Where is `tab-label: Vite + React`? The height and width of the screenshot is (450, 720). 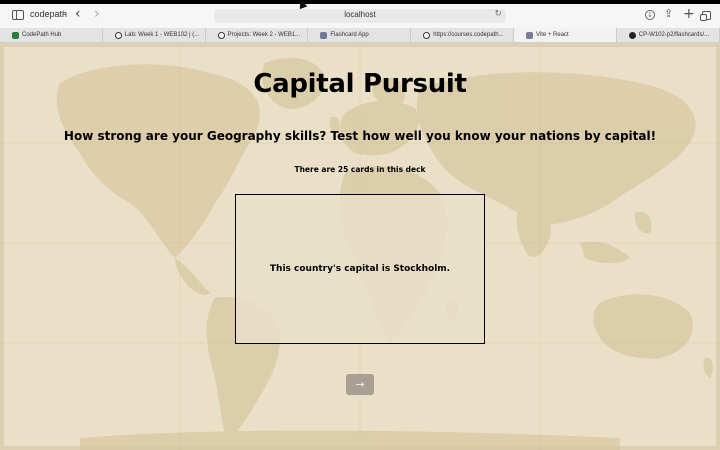
tab-label: Vite + React is located at coordinates (552, 35).